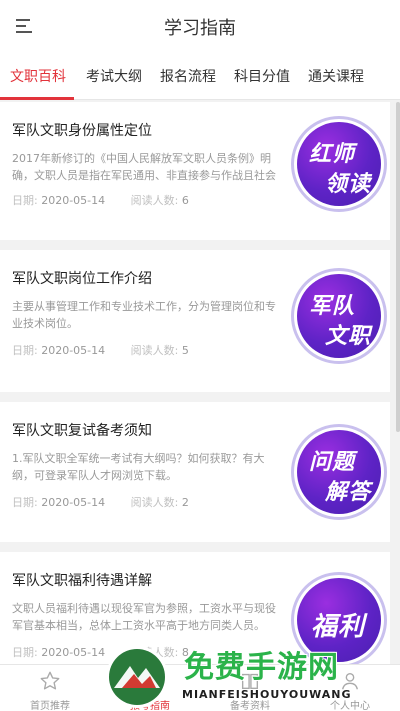 The width and height of the screenshot is (400, 711). What do you see at coordinates (82, 581) in the screenshot?
I see `article-title: 军队文职福利待遇详解` at bounding box center [82, 581].